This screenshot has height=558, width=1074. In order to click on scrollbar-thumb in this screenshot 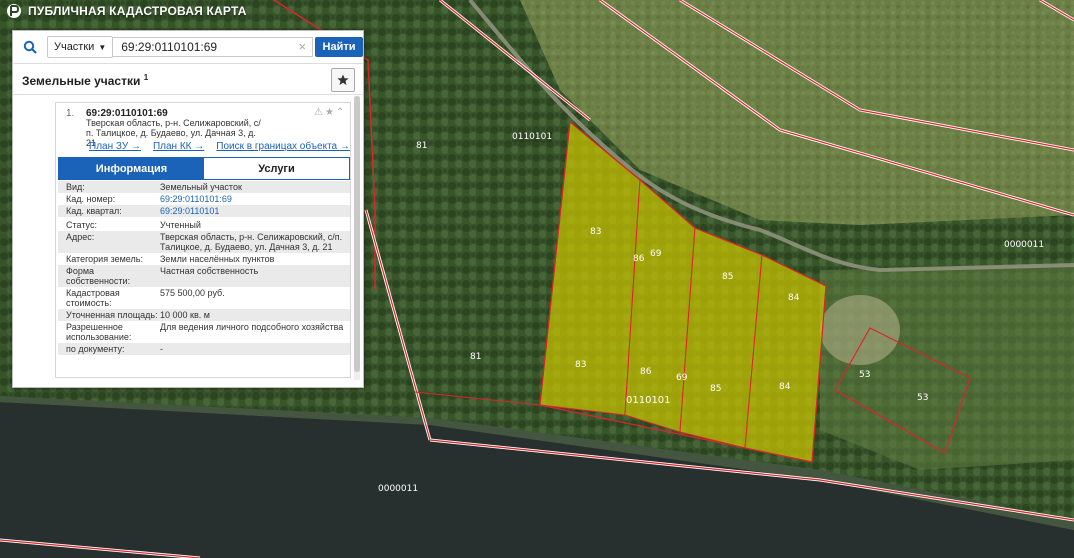, I will do `click(357, 234)`.